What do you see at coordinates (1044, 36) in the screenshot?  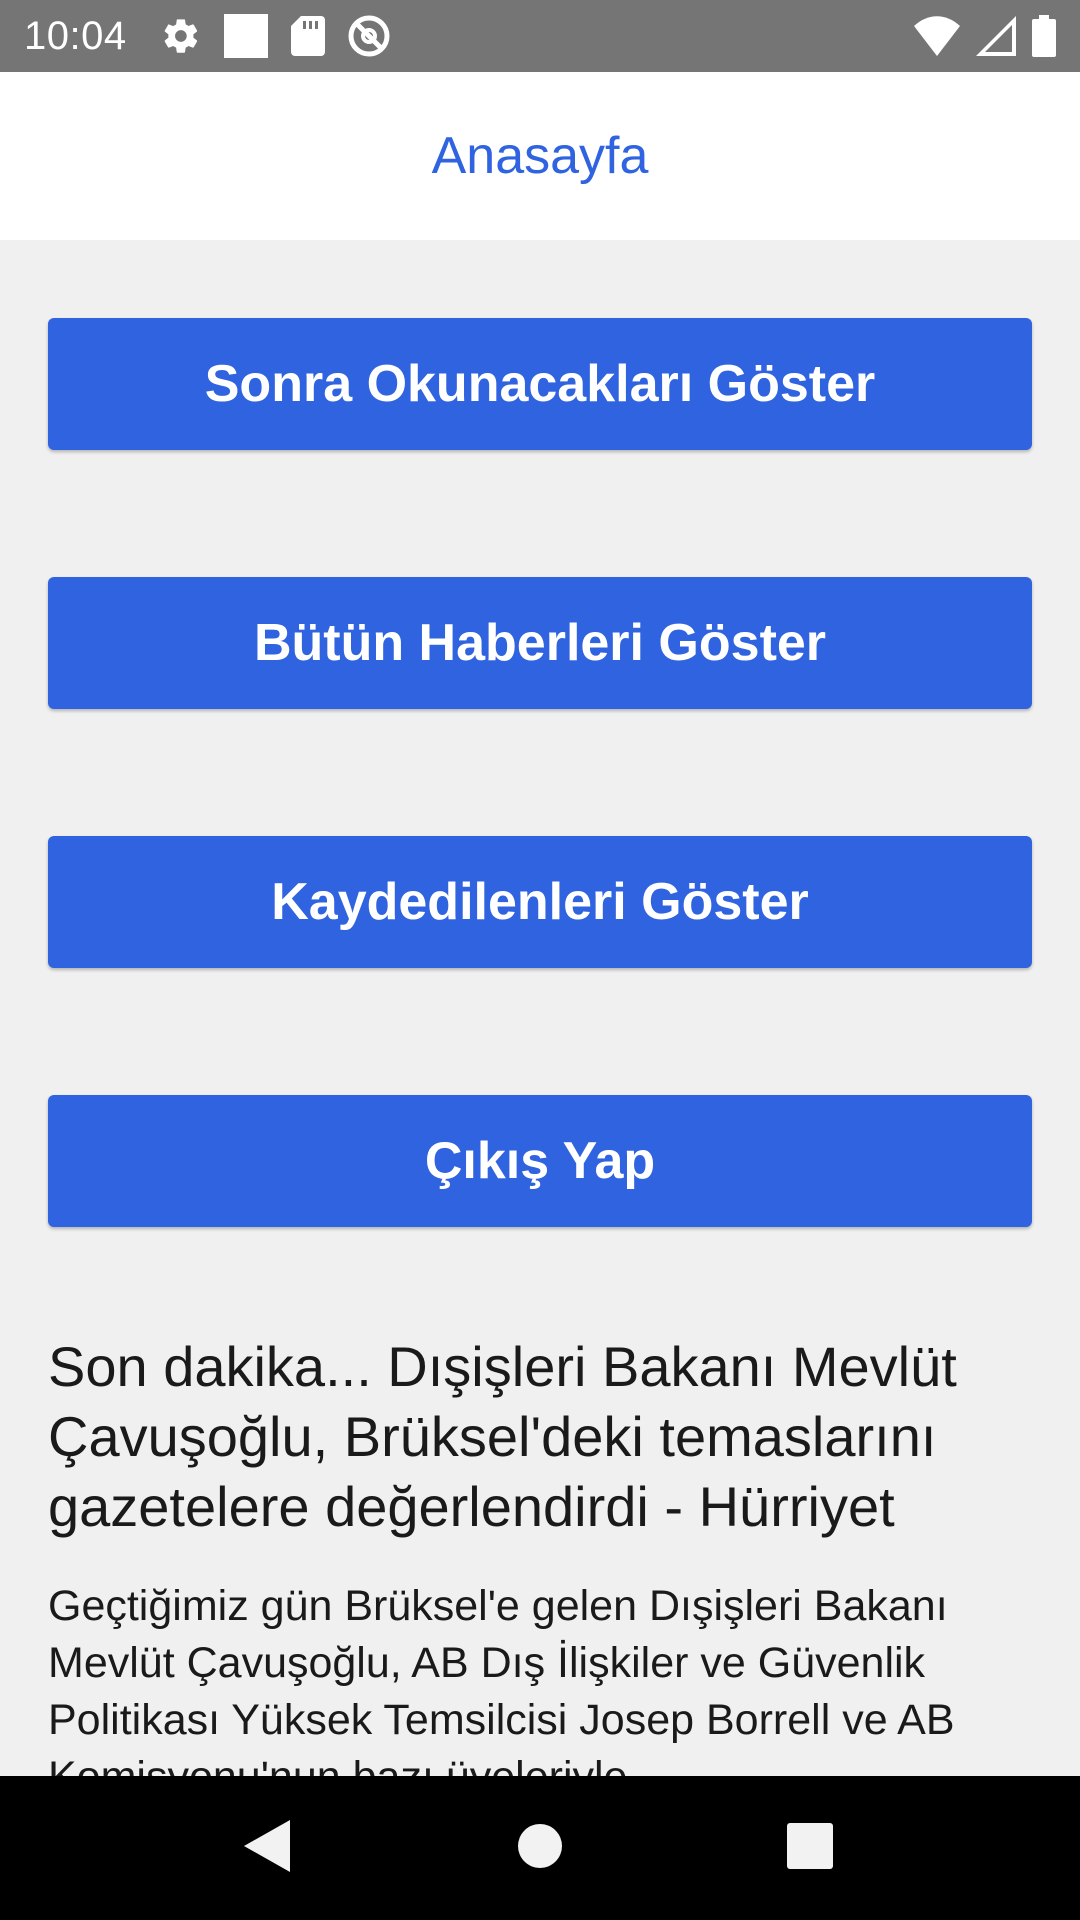 I see `battery-icon` at bounding box center [1044, 36].